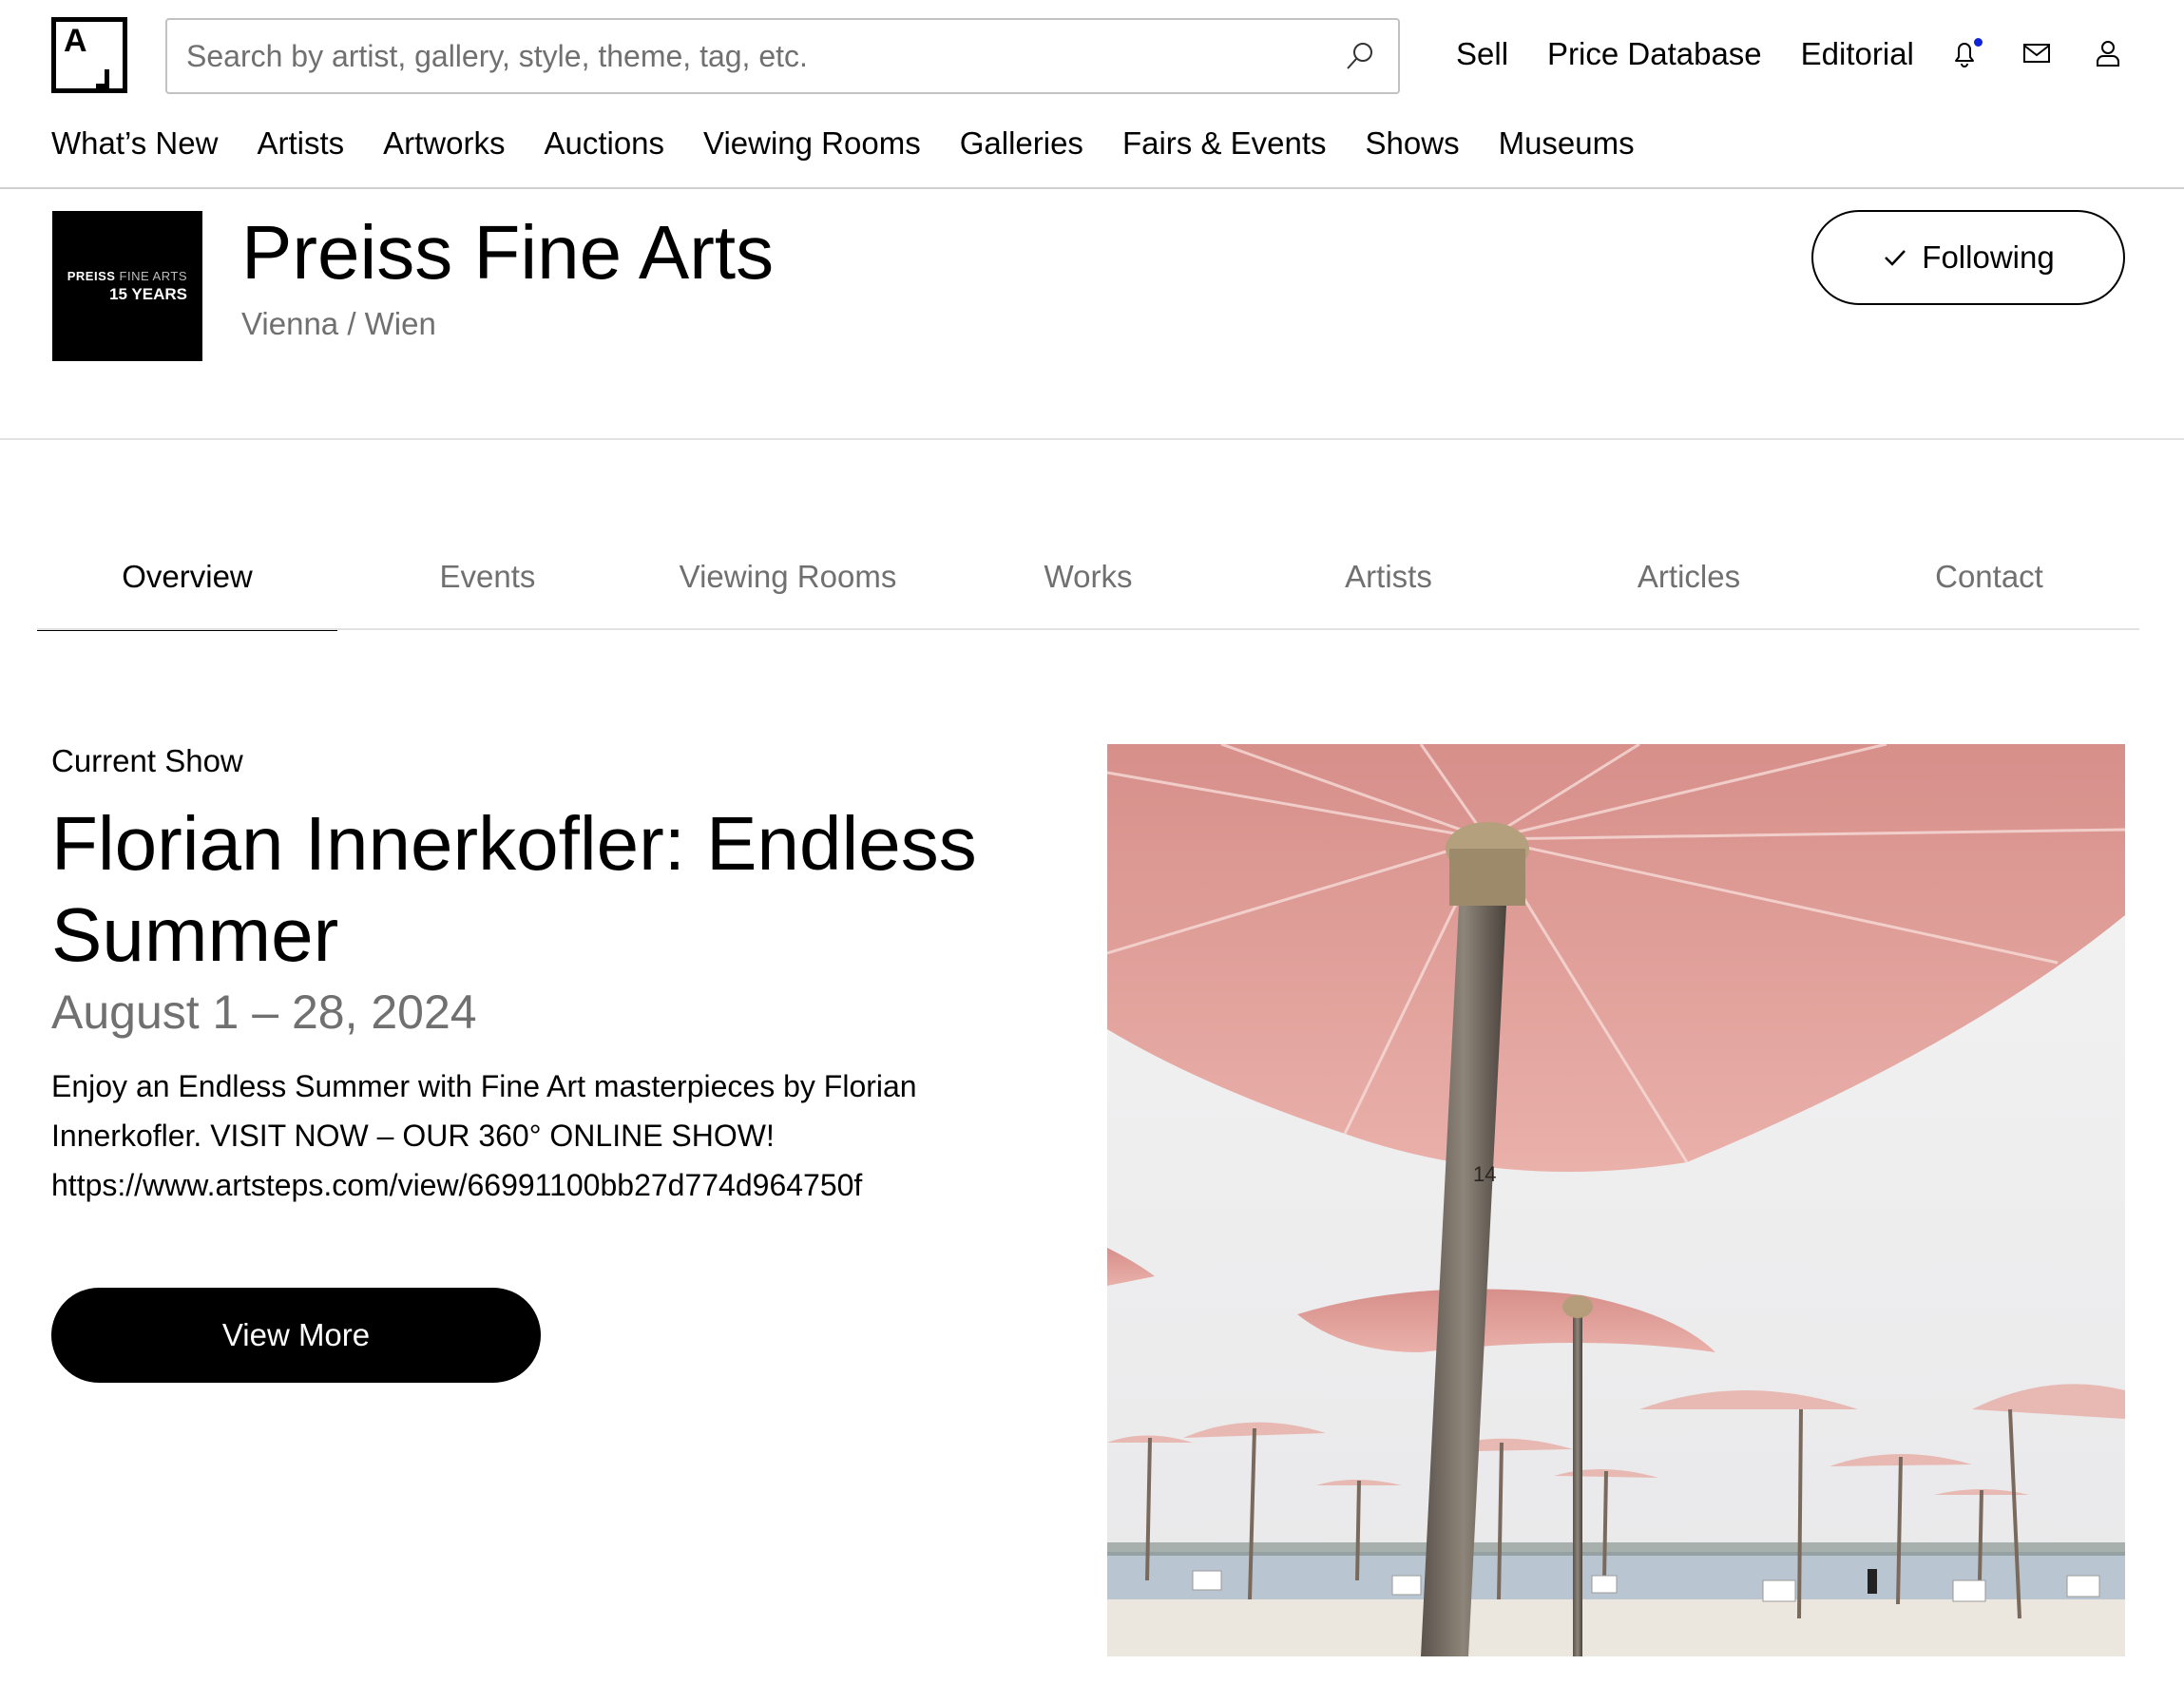 The height and width of the screenshot is (1703, 2184). What do you see at coordinates (300, 143) in the screenshot?
I see `nav-artists: Artists` at bounding box center [300, 143].